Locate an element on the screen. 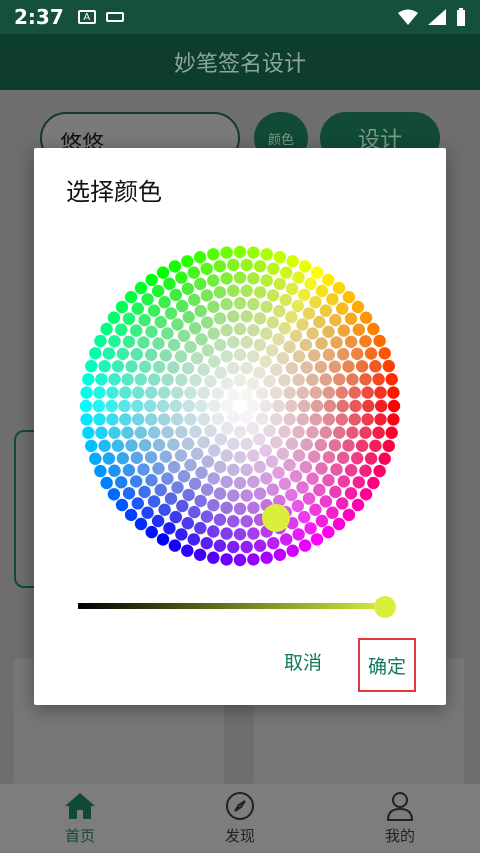 Image resolution: width=480 pixels, height=853 pixels. nav-item-home: 首页 is located at coordinates (80, 818).